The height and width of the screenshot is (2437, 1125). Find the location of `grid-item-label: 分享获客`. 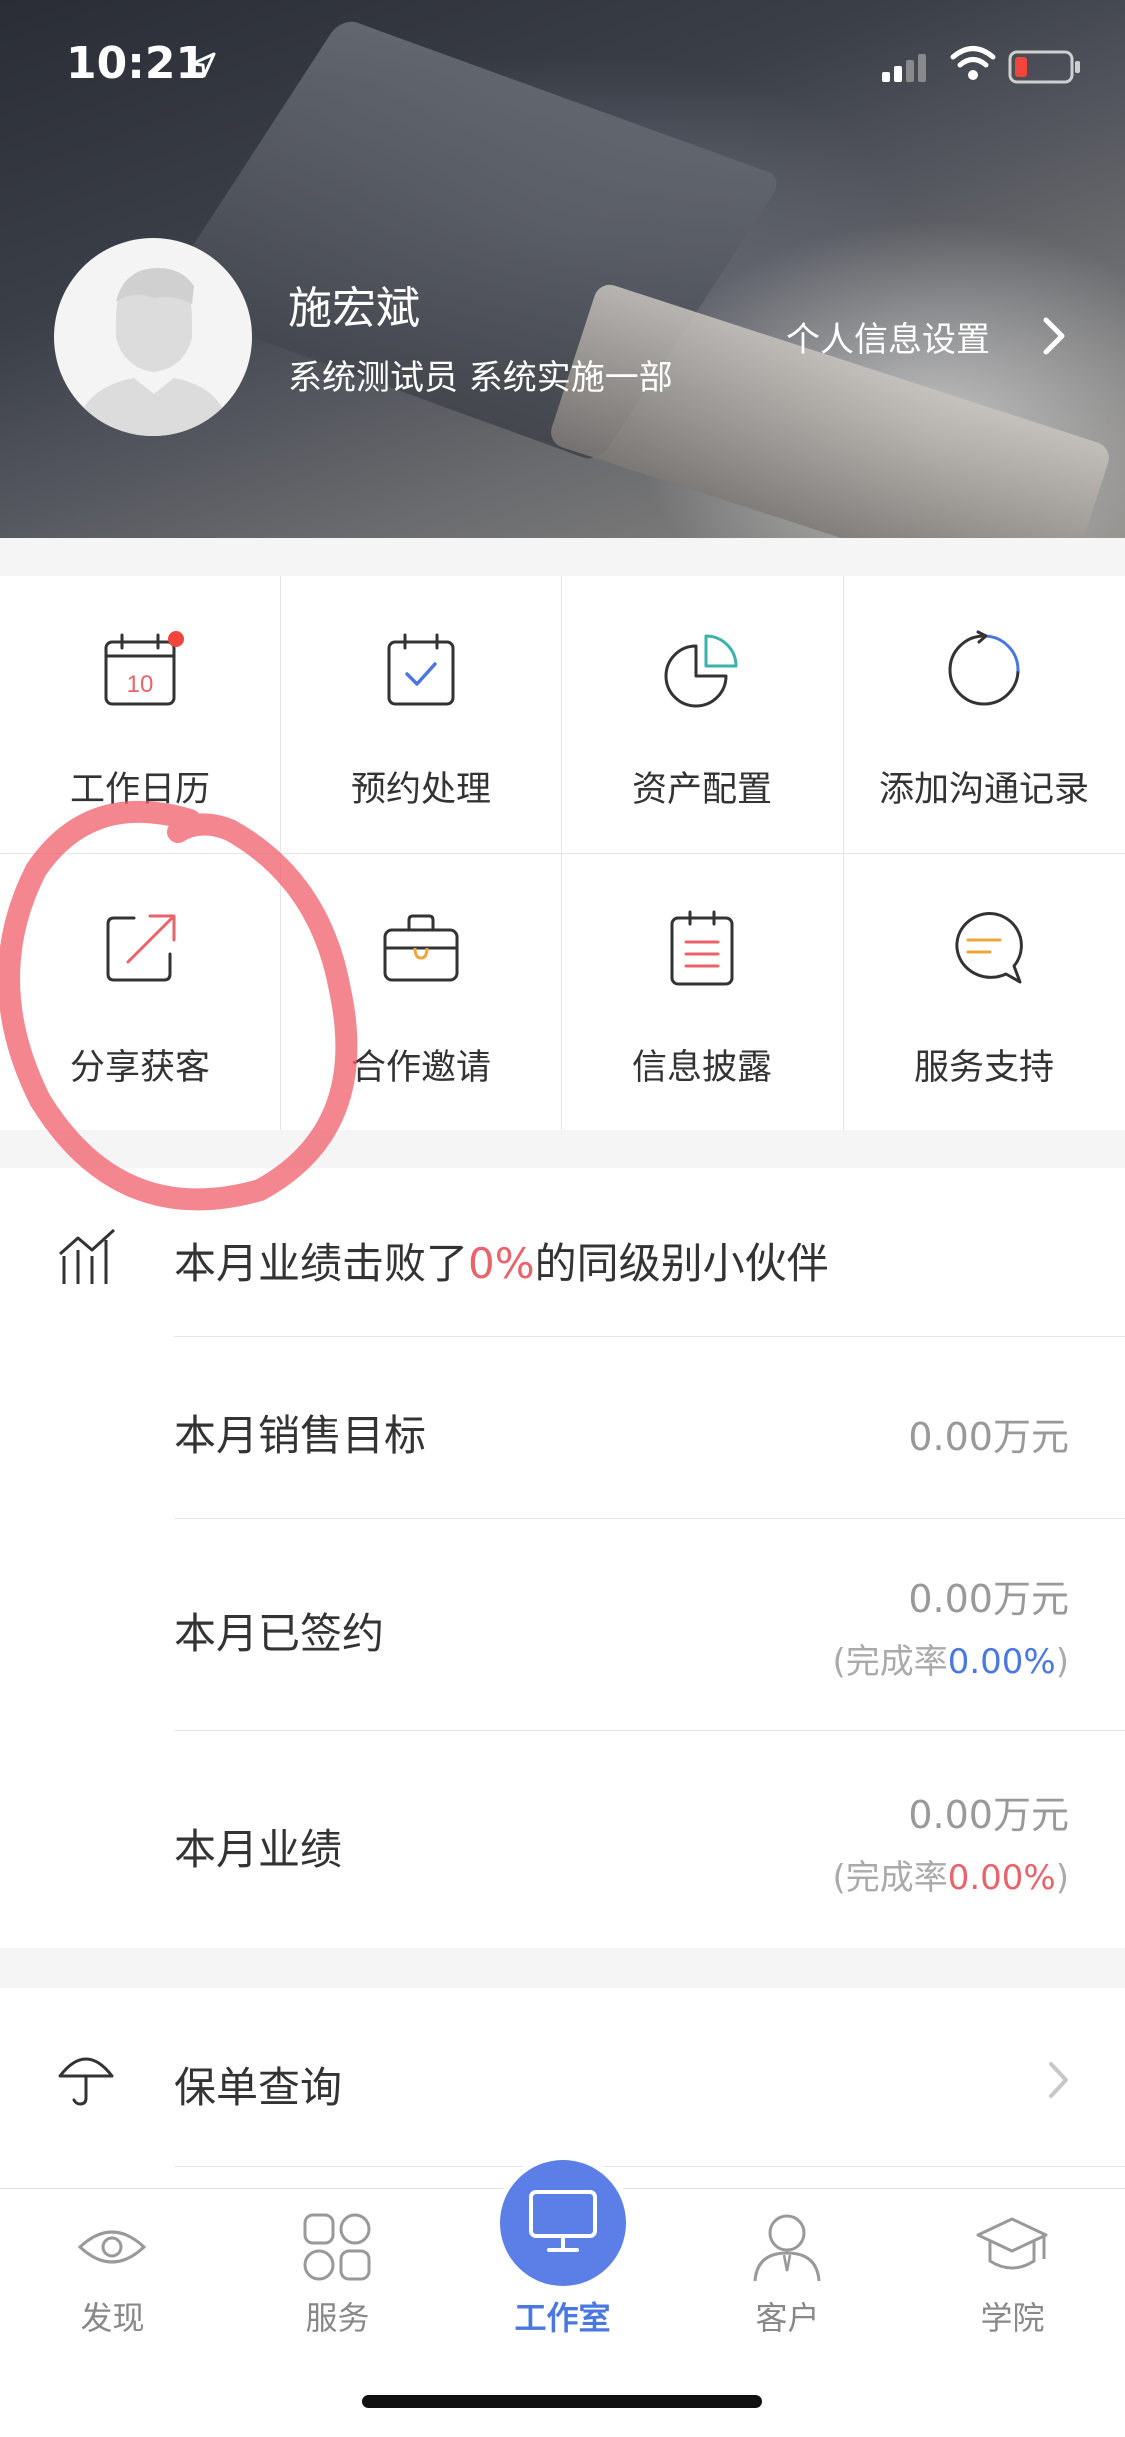

grid-item-label: 分享获客 is located at coordinates (139, 1068).